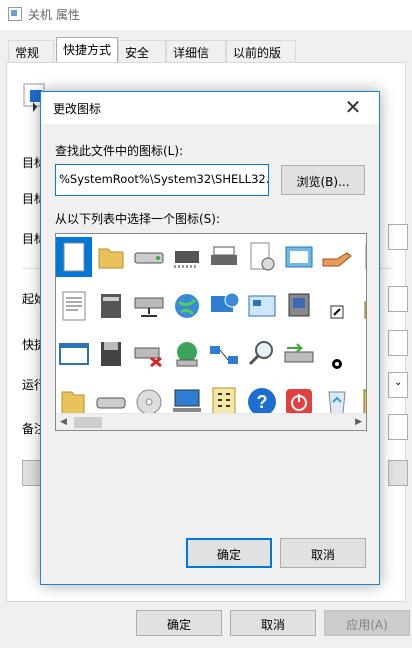 This screenshot has height=648, width=412. I want to click on tab-shortcut: 快捷方式, so click(87, 50).